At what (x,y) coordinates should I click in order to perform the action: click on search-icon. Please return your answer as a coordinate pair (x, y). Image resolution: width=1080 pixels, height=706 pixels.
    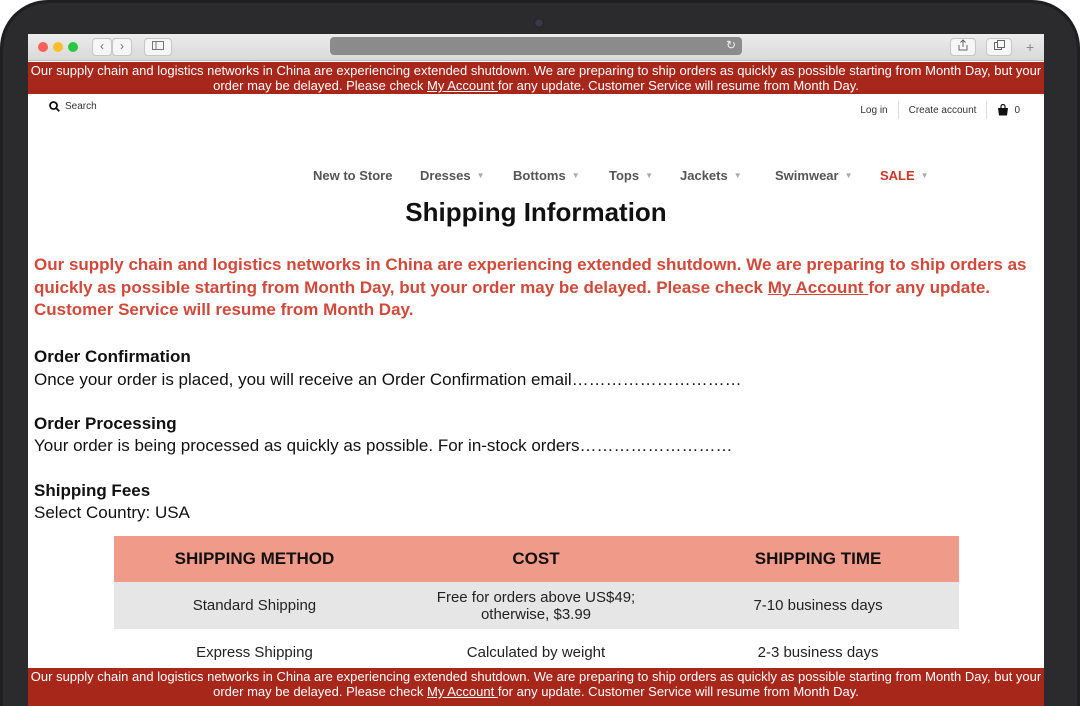
    Looking at the image, I should click on (54, 106).